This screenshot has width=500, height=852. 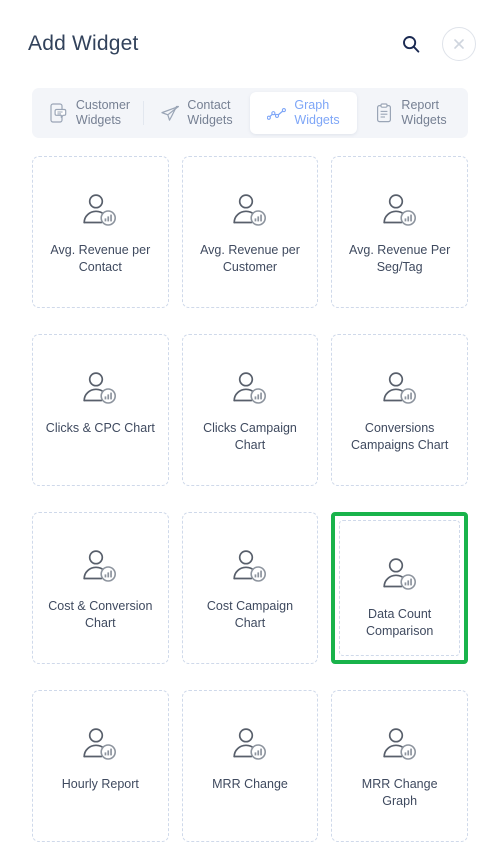 What do you see at coordinates (250, 784) in the screenshot?
I see `widget-card-label: MRR Change` at bounding box center [250, 784].